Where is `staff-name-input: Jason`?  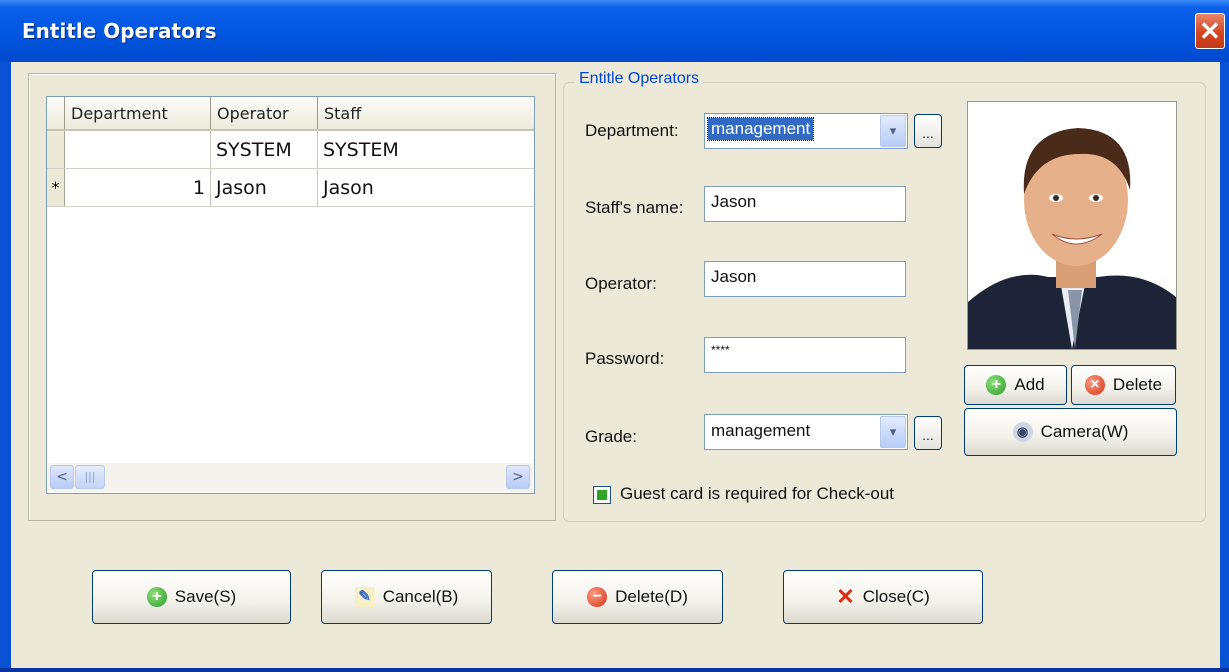 staff-name-input: Jason is located at coordinates (805, 204).